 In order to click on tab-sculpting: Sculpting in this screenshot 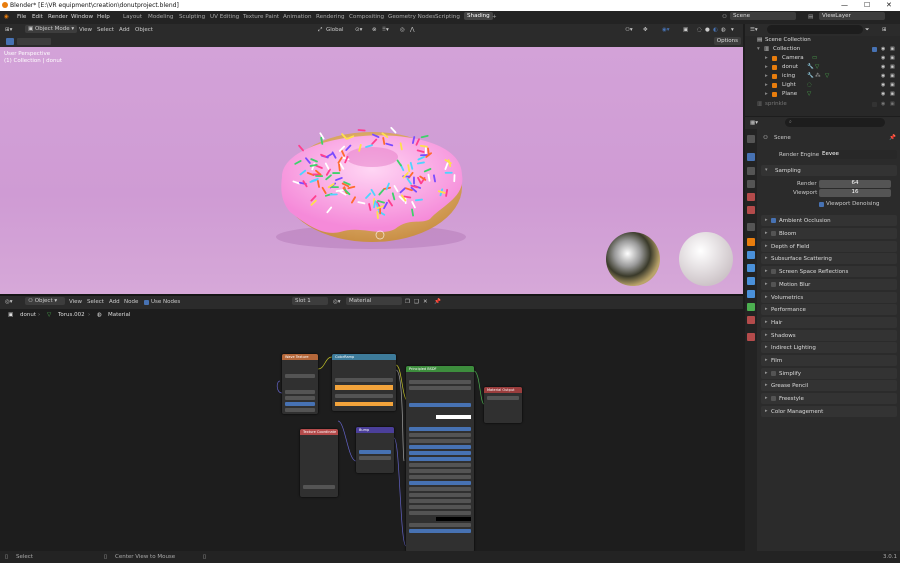, I will do `click(192, 17)`.